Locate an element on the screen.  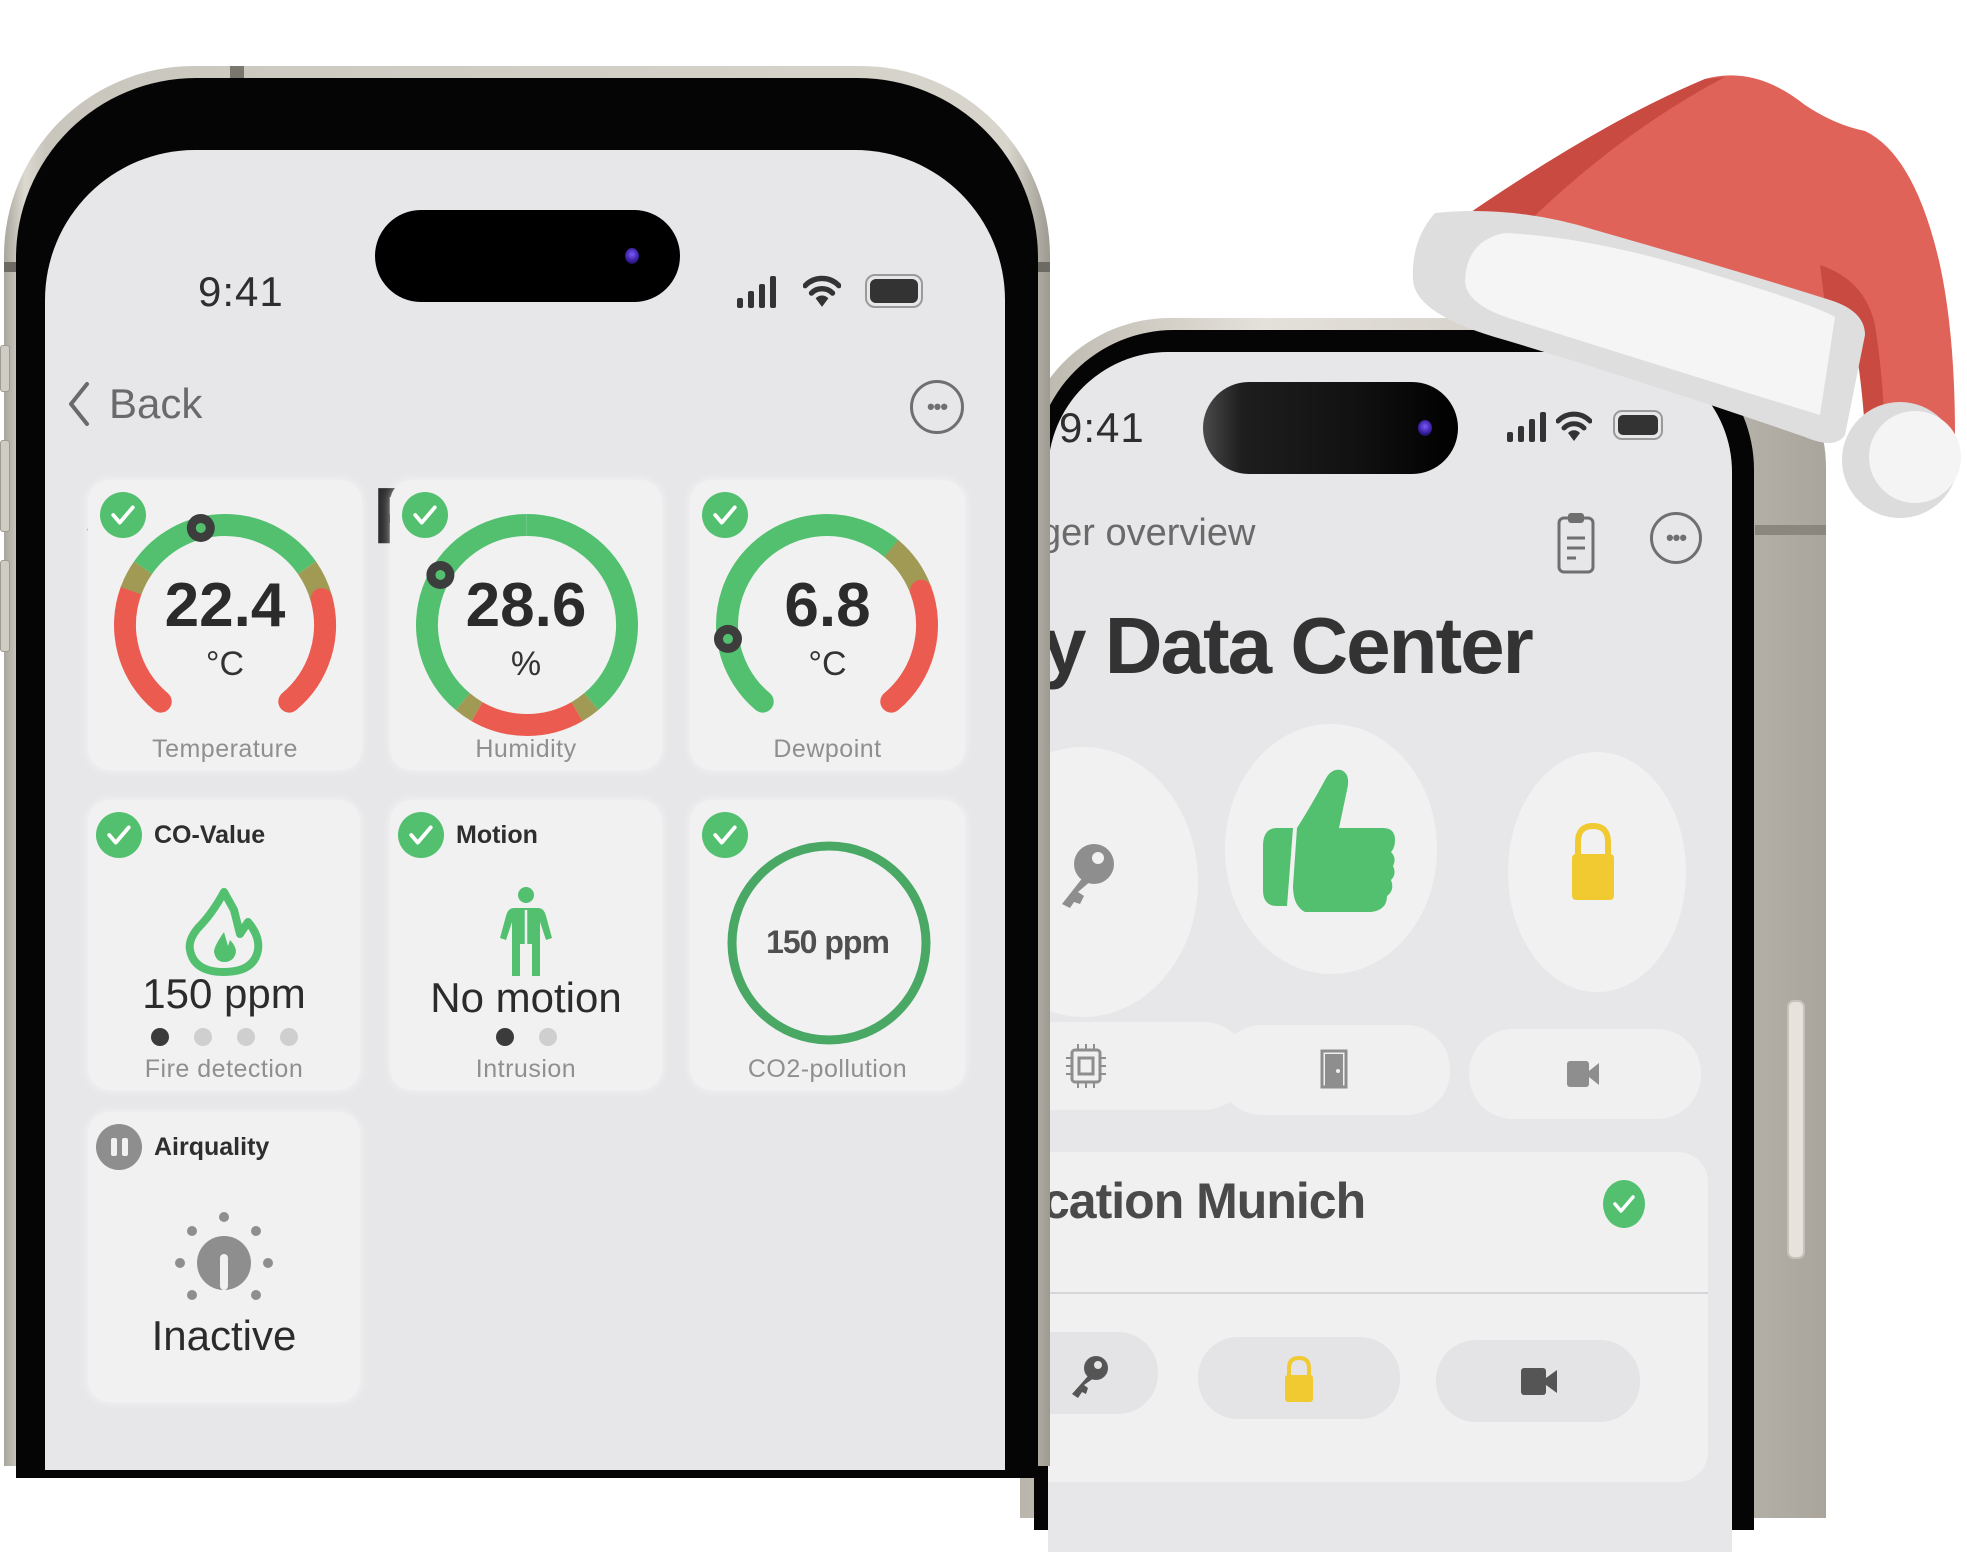
card-co2-pollution: 150 ppm CO2-pollution is located at coordinates (827, 945).